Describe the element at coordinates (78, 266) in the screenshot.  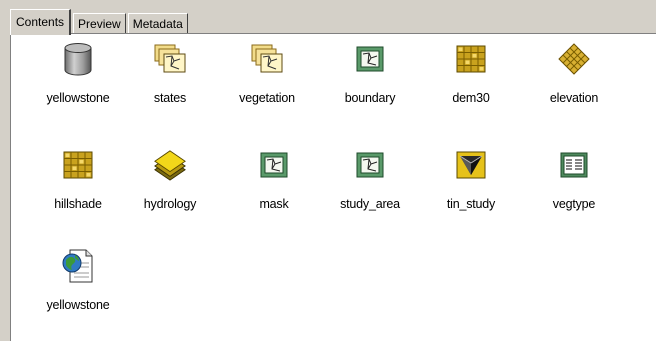
I see `metadata-document-icon` at that location.